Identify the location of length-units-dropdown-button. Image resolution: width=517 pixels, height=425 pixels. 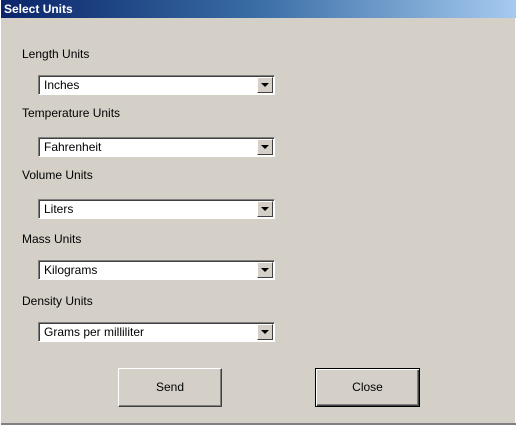
(265, 85).